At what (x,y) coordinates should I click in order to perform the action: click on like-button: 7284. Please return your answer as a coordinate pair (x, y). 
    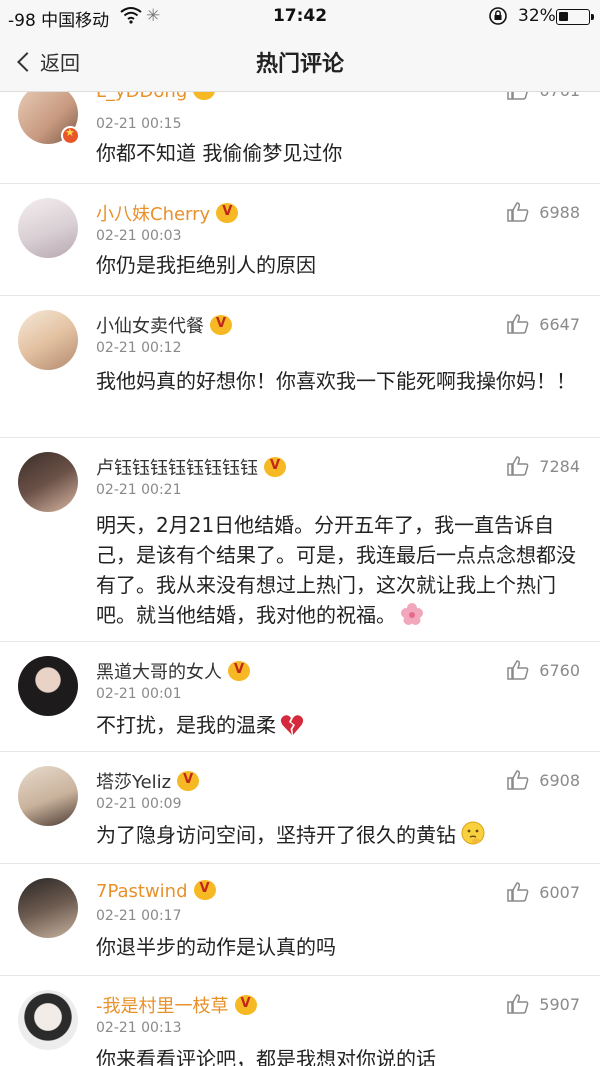
    Looking at the image, I should click on (543, 466).